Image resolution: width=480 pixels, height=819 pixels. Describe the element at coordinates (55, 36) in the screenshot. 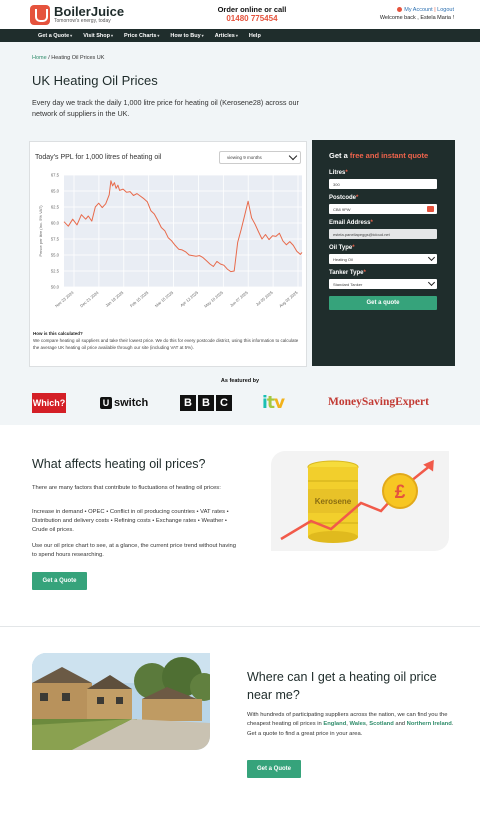

I see `nav-get-a-quote: Get a Quote ▾` at that location.